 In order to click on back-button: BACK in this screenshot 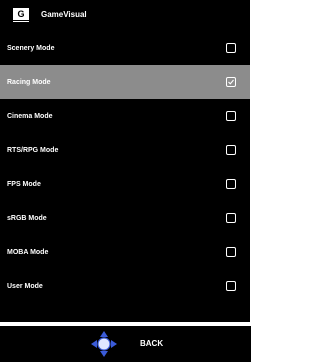, I will do `click(151, 343)`.